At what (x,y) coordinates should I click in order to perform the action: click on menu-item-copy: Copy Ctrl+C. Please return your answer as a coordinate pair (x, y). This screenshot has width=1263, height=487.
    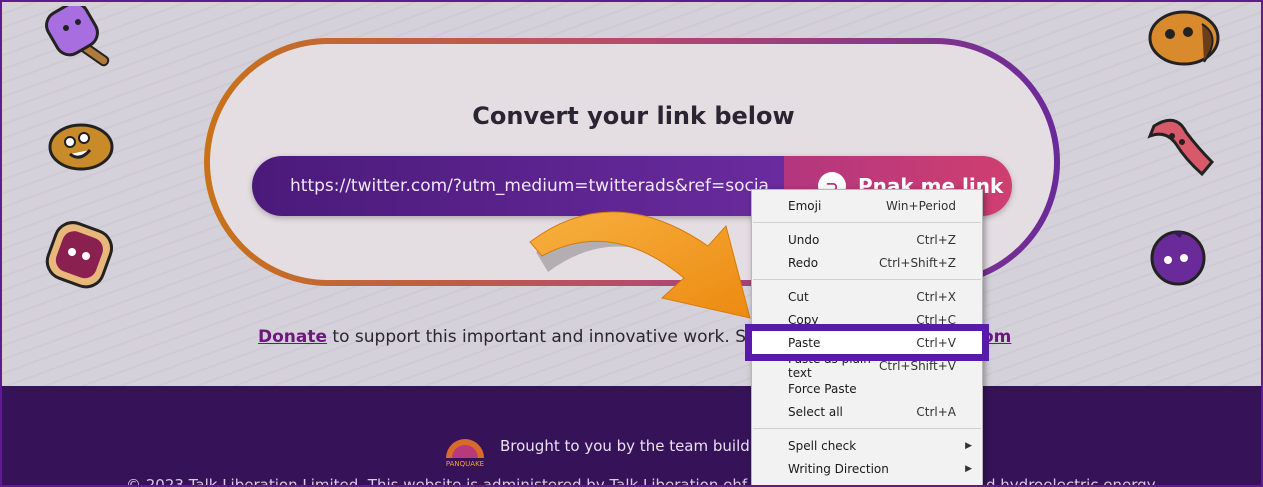
    Looking at the image, I should click on (867, 319).